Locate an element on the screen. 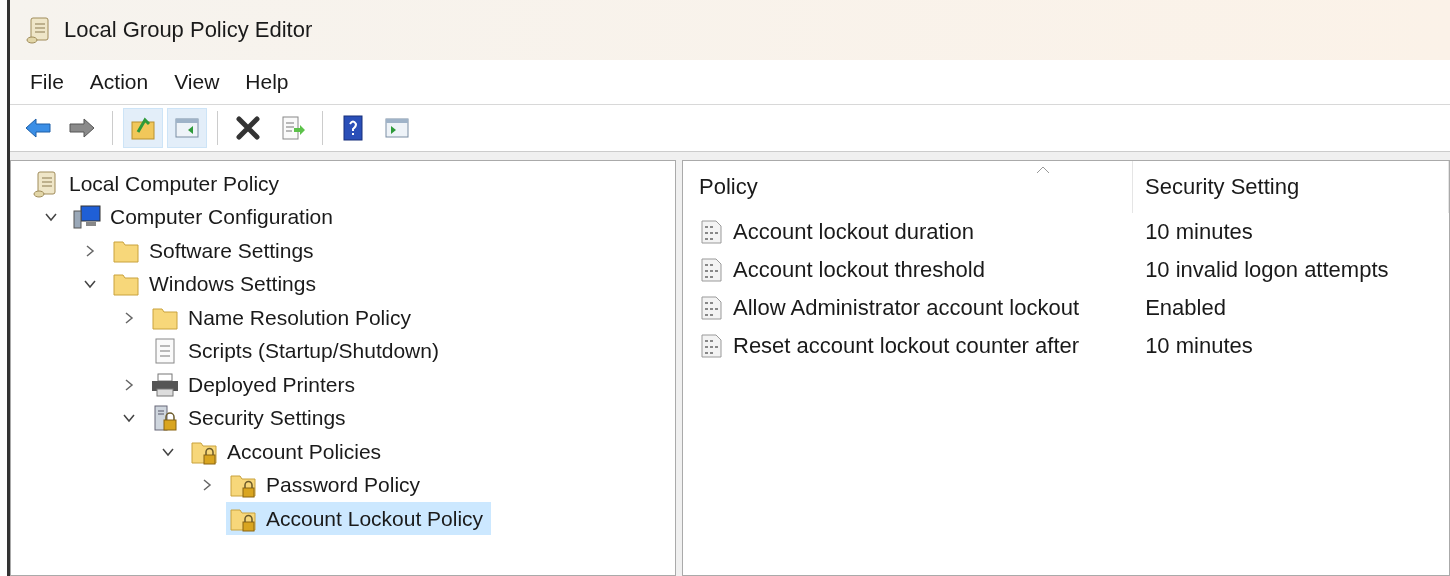 The height and width of the screenshot is (576, 1450). tree-item: Name Resolution Policy is located at coordinates (283, 318).